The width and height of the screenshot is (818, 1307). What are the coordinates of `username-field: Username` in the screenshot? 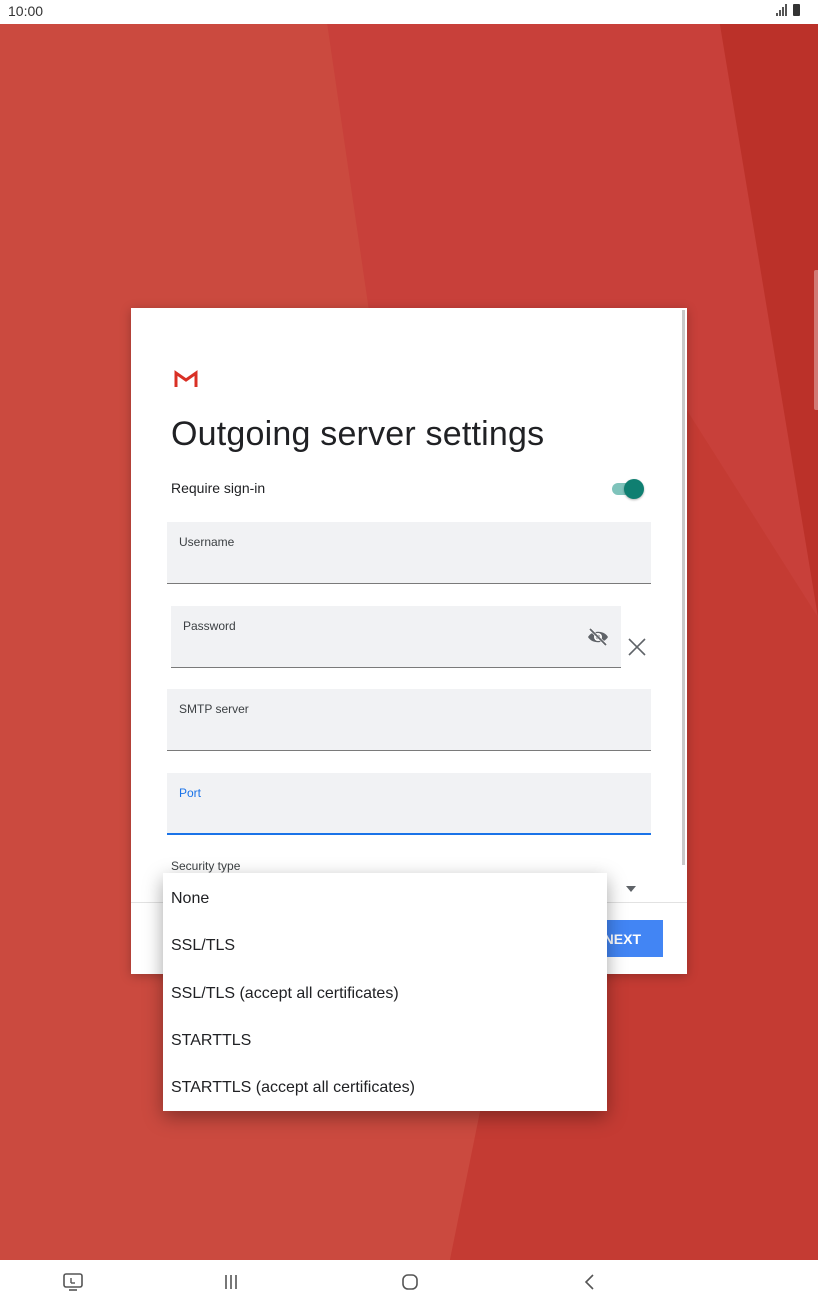 It's located at (409, 553).